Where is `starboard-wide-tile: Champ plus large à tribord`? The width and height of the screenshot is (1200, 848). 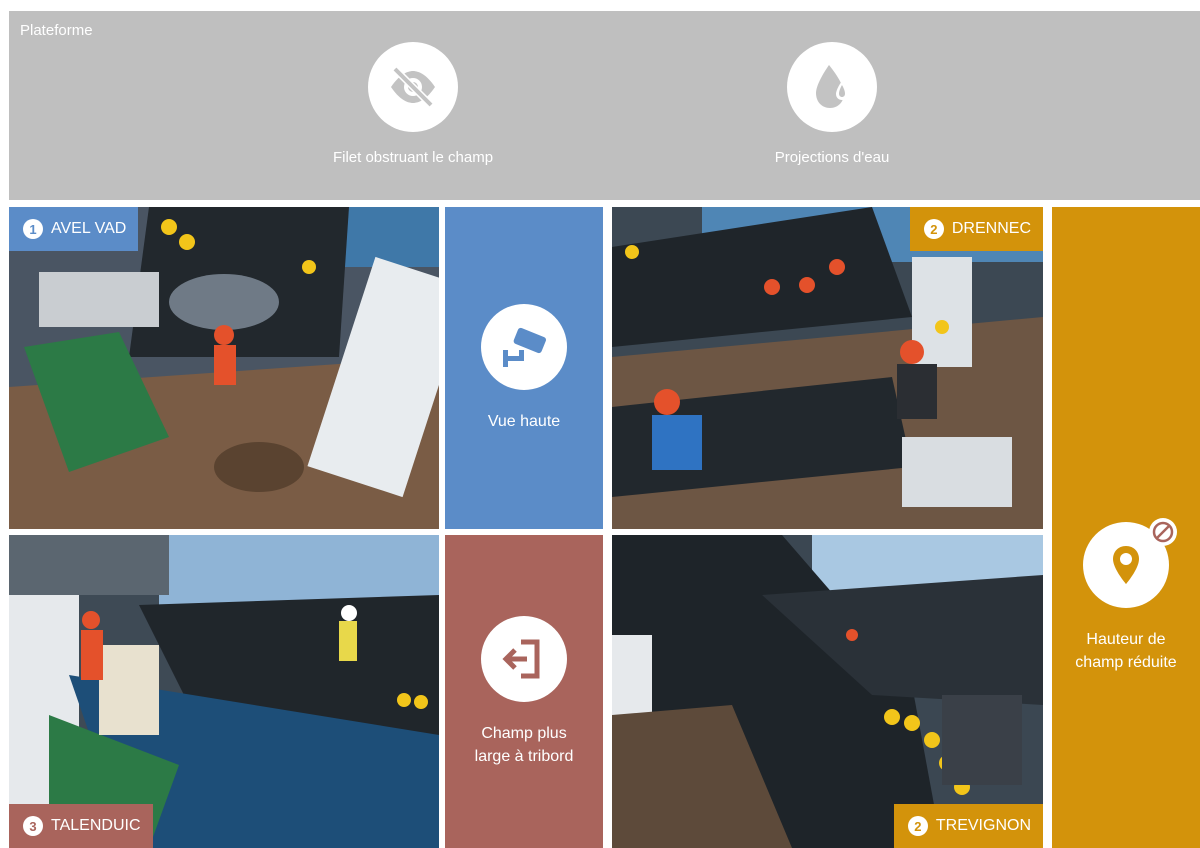 starboard-wide-tile: Champ plus large à tribord is located at coordinates (524, 691).